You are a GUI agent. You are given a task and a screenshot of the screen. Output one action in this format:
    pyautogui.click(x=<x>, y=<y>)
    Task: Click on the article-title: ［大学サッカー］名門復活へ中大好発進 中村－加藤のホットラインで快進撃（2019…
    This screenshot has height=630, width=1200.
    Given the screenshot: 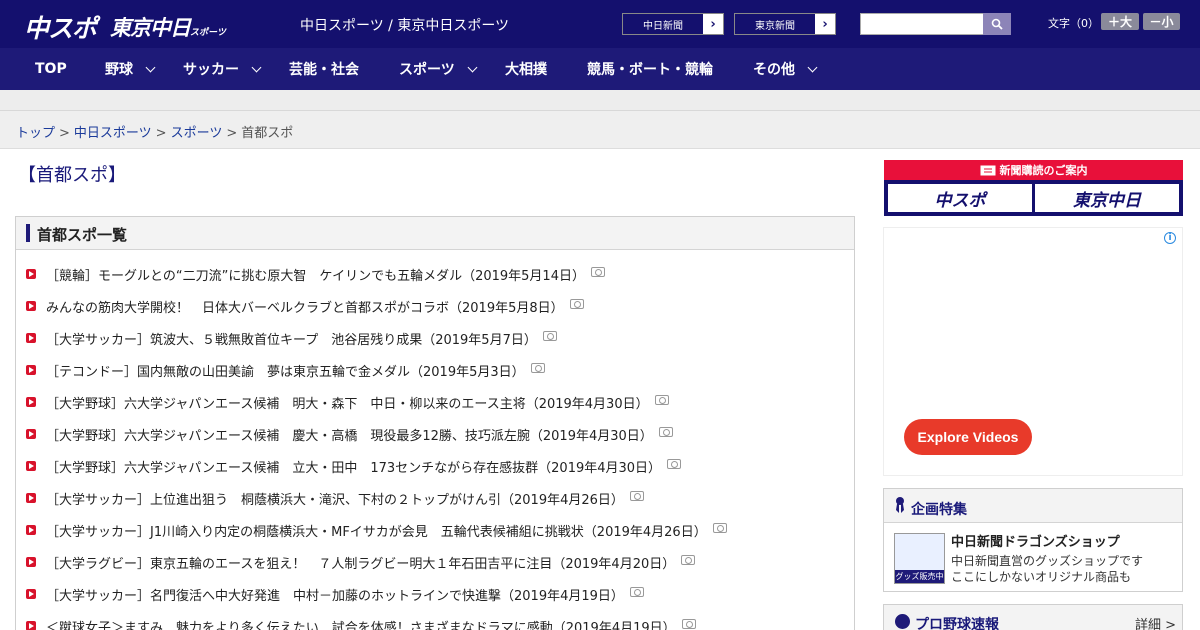 What is the action you would take?
    pyautogui.click(x=335, y=596)
    